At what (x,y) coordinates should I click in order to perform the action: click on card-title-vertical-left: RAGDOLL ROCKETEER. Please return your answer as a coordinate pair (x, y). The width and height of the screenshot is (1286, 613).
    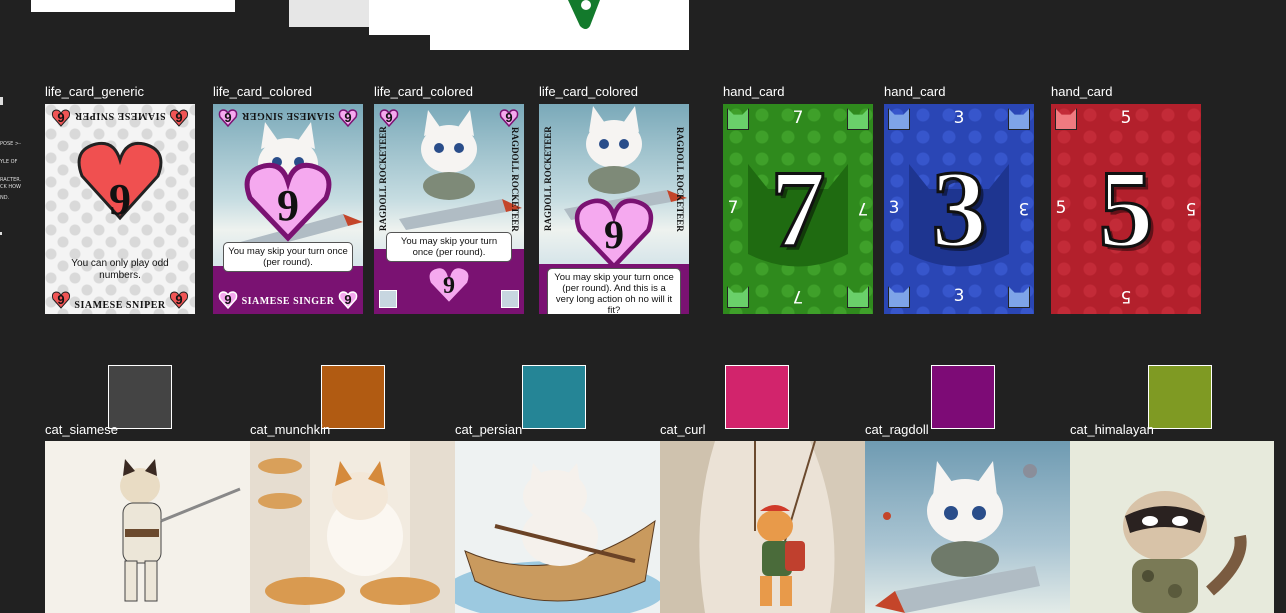
    Looking at the image, I should click on (383, 179).